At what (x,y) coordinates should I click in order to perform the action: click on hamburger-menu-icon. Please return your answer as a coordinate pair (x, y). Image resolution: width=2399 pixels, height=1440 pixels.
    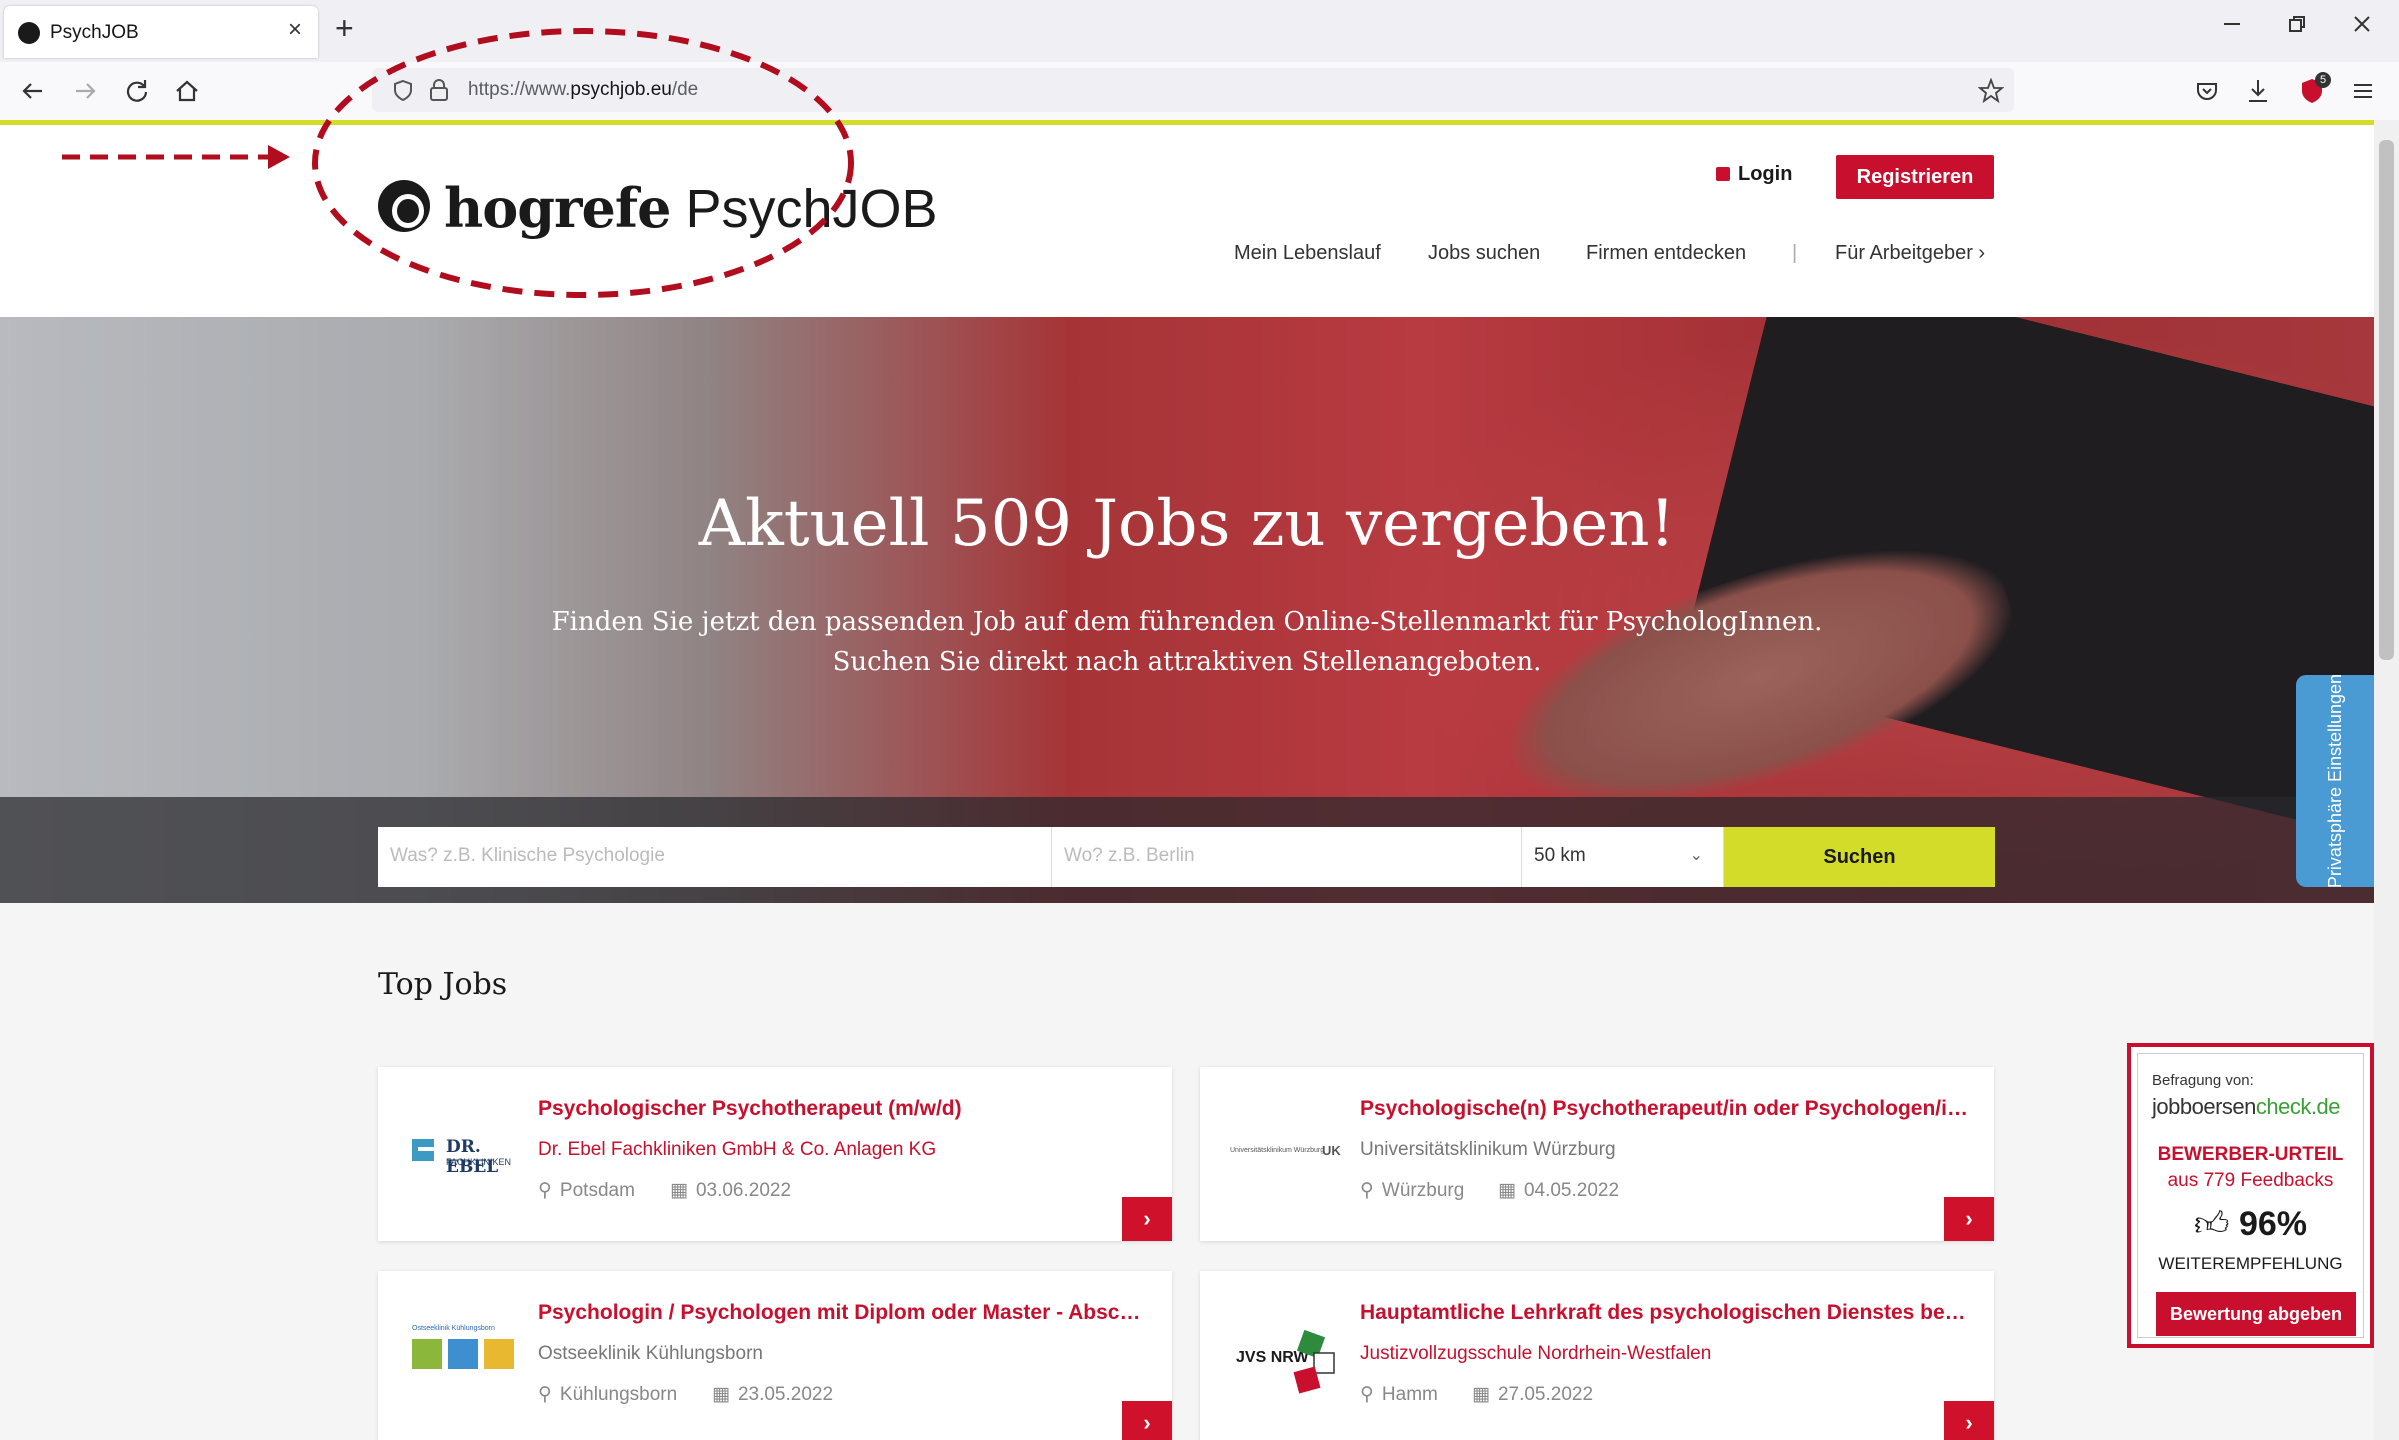
    Looking at the image, I should click on (2363, 91).